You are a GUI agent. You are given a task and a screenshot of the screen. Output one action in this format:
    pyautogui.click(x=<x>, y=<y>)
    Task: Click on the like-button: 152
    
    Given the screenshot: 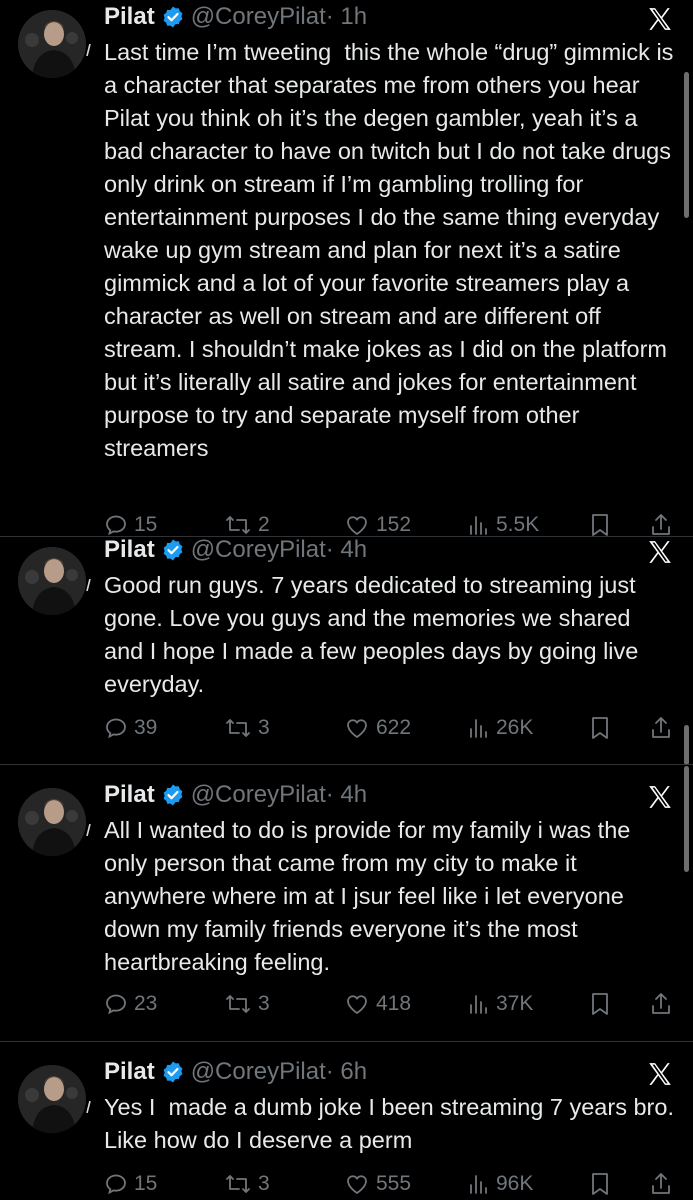 What is the action you would take?
    pyautogui.click(x=377, y=524)
    